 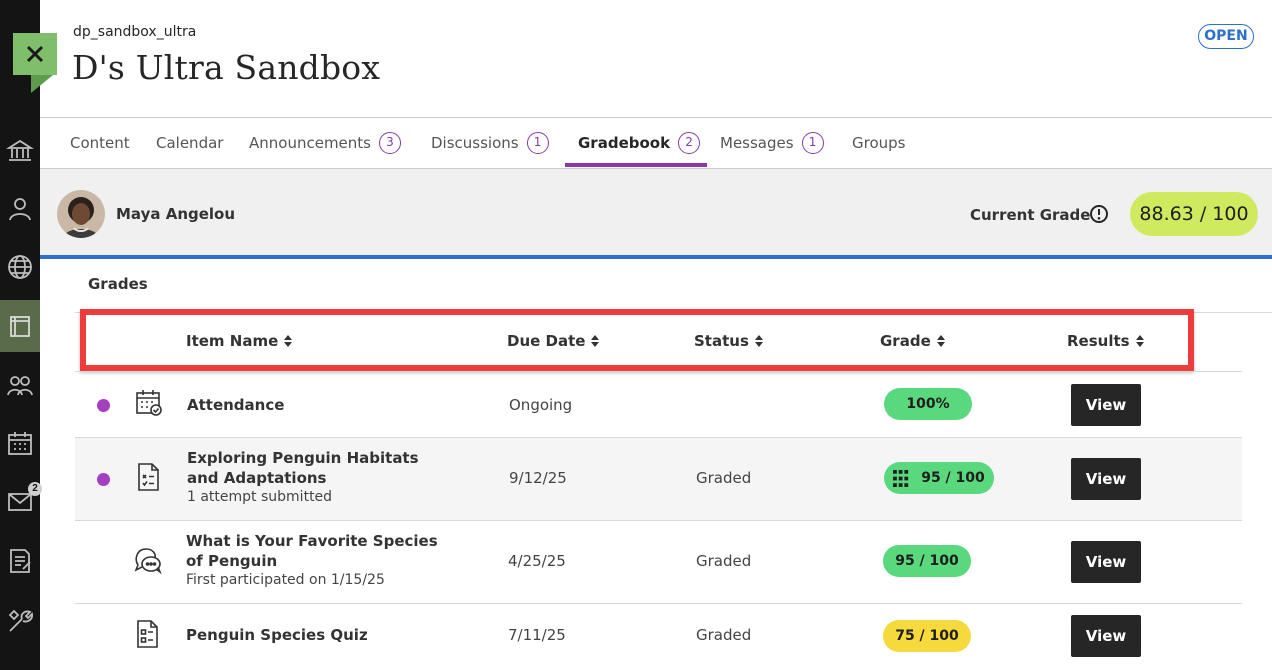 I want to click on grade-pill: 75 / 100, so click(x=927, y=636).